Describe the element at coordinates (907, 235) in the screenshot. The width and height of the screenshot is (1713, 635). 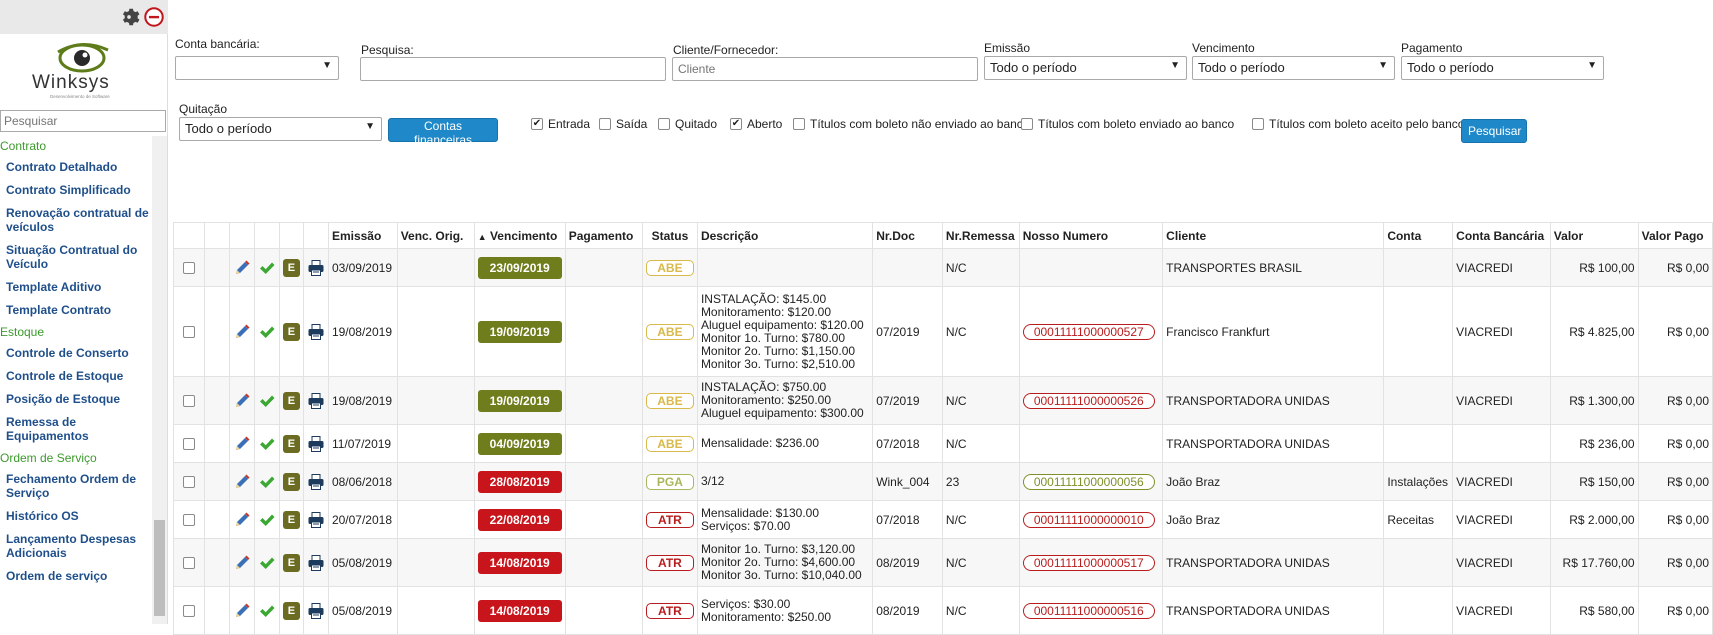
I see `header-nr-doc: Nr.Doc` at that location.